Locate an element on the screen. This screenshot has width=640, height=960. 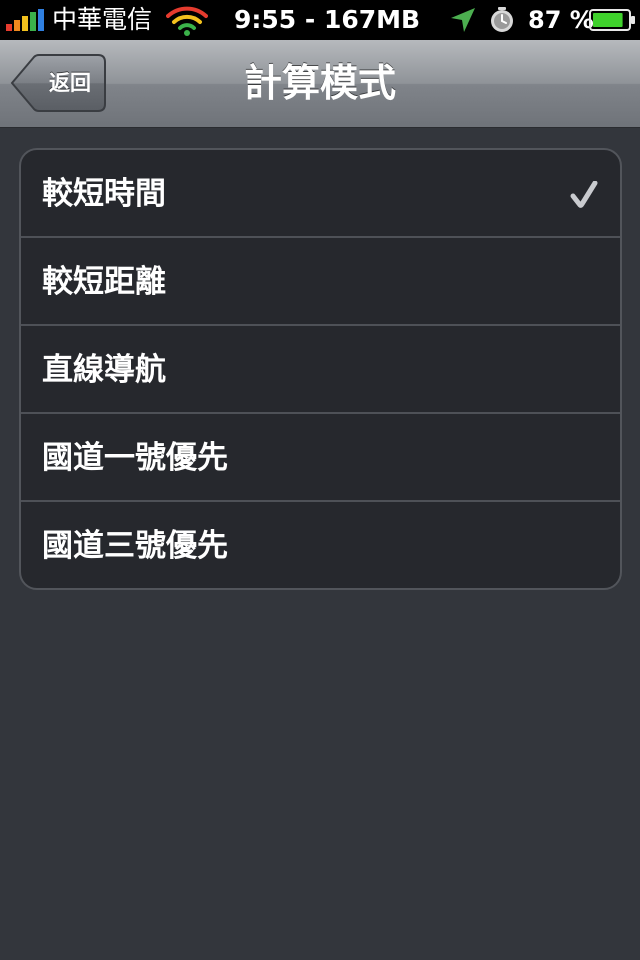
alarm-clock-icon is located at coordinates (502, 19).